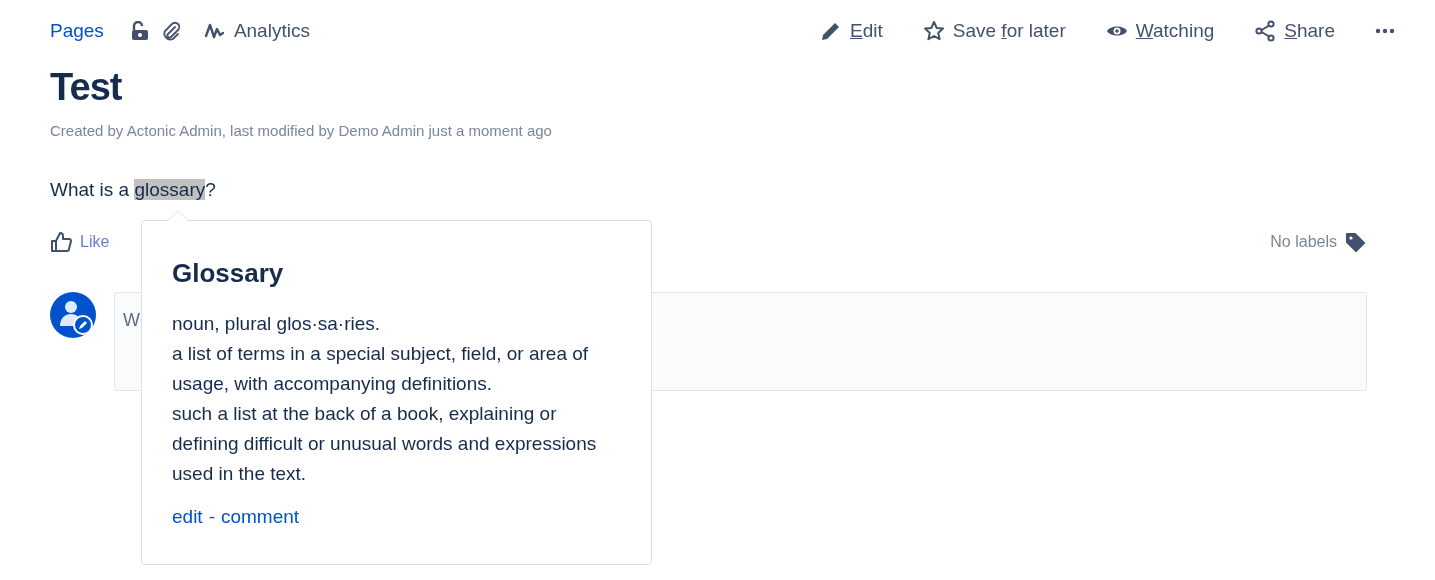  What do you see at coordinates (851, 31) in the screenshot?
I see `edit-button: Edit` at bounding box center [851, 31].